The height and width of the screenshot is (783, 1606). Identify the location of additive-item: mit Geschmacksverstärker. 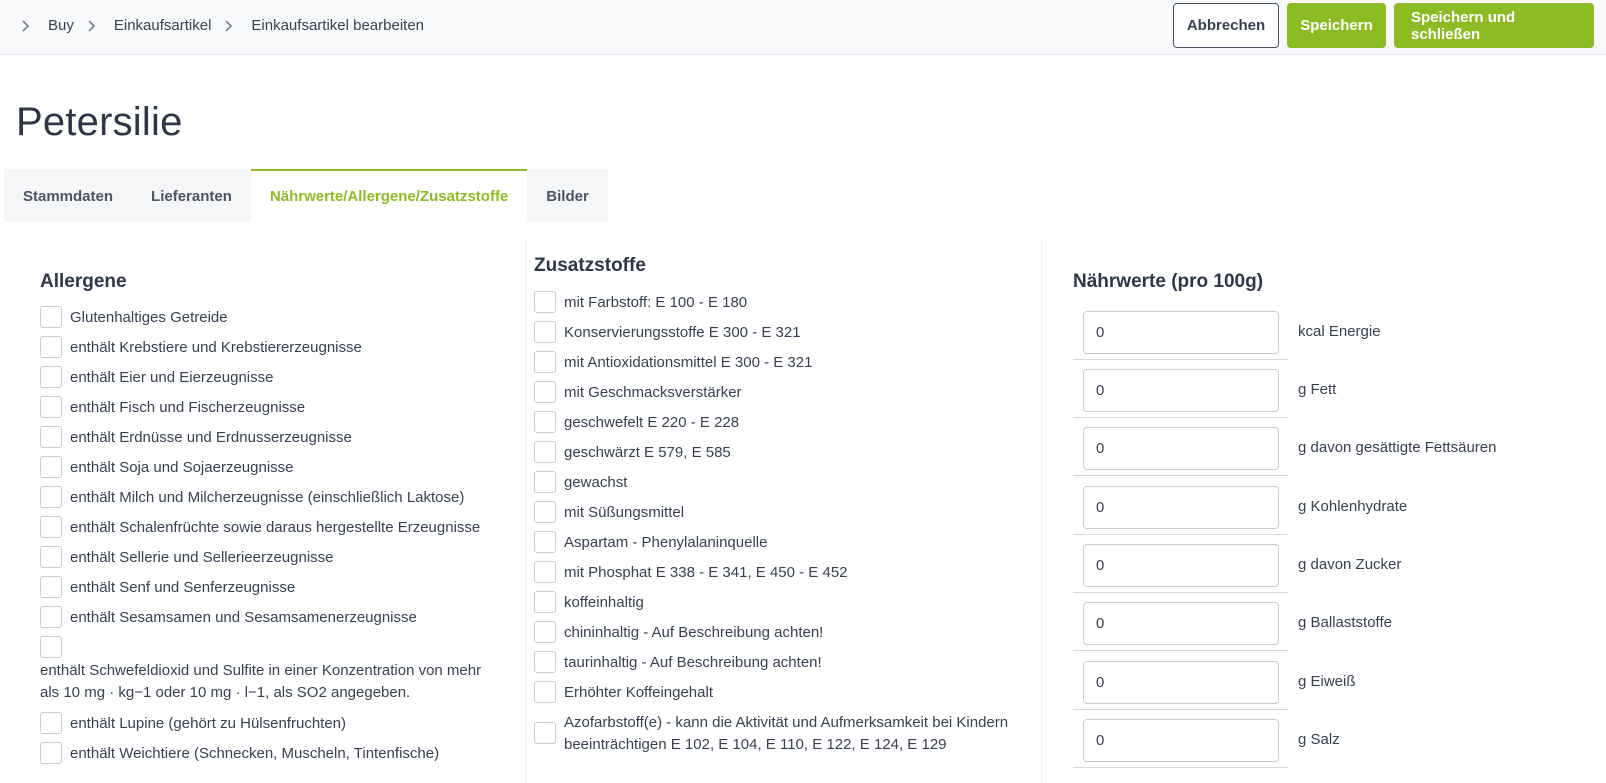
(638, 392).